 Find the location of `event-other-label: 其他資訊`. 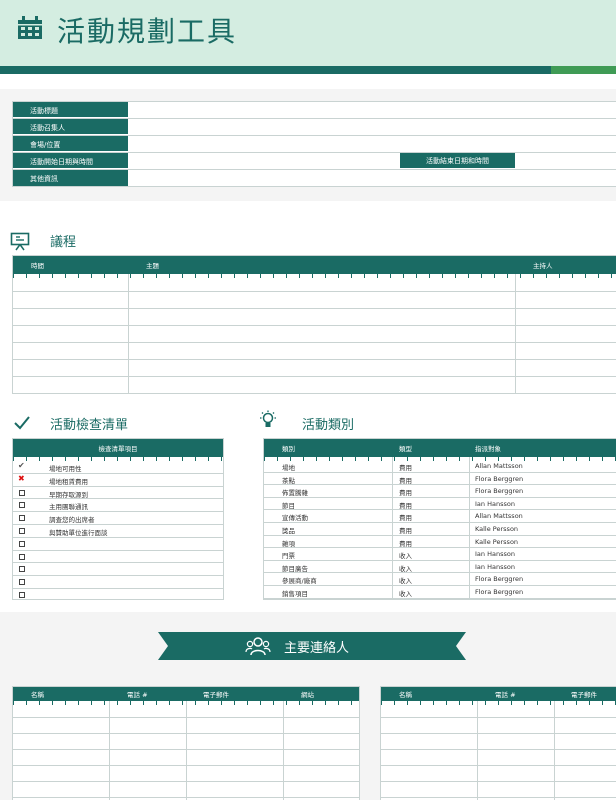

event-other-label: 其他資訊 is located at coordinates (70, 178).